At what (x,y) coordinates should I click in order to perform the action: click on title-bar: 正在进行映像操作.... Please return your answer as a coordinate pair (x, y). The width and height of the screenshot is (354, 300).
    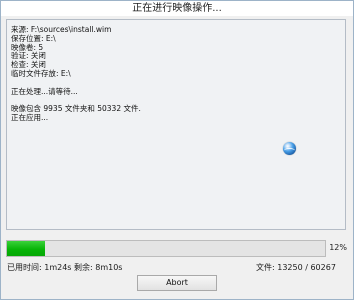
    Looking at the image, I should click on (177, 8).